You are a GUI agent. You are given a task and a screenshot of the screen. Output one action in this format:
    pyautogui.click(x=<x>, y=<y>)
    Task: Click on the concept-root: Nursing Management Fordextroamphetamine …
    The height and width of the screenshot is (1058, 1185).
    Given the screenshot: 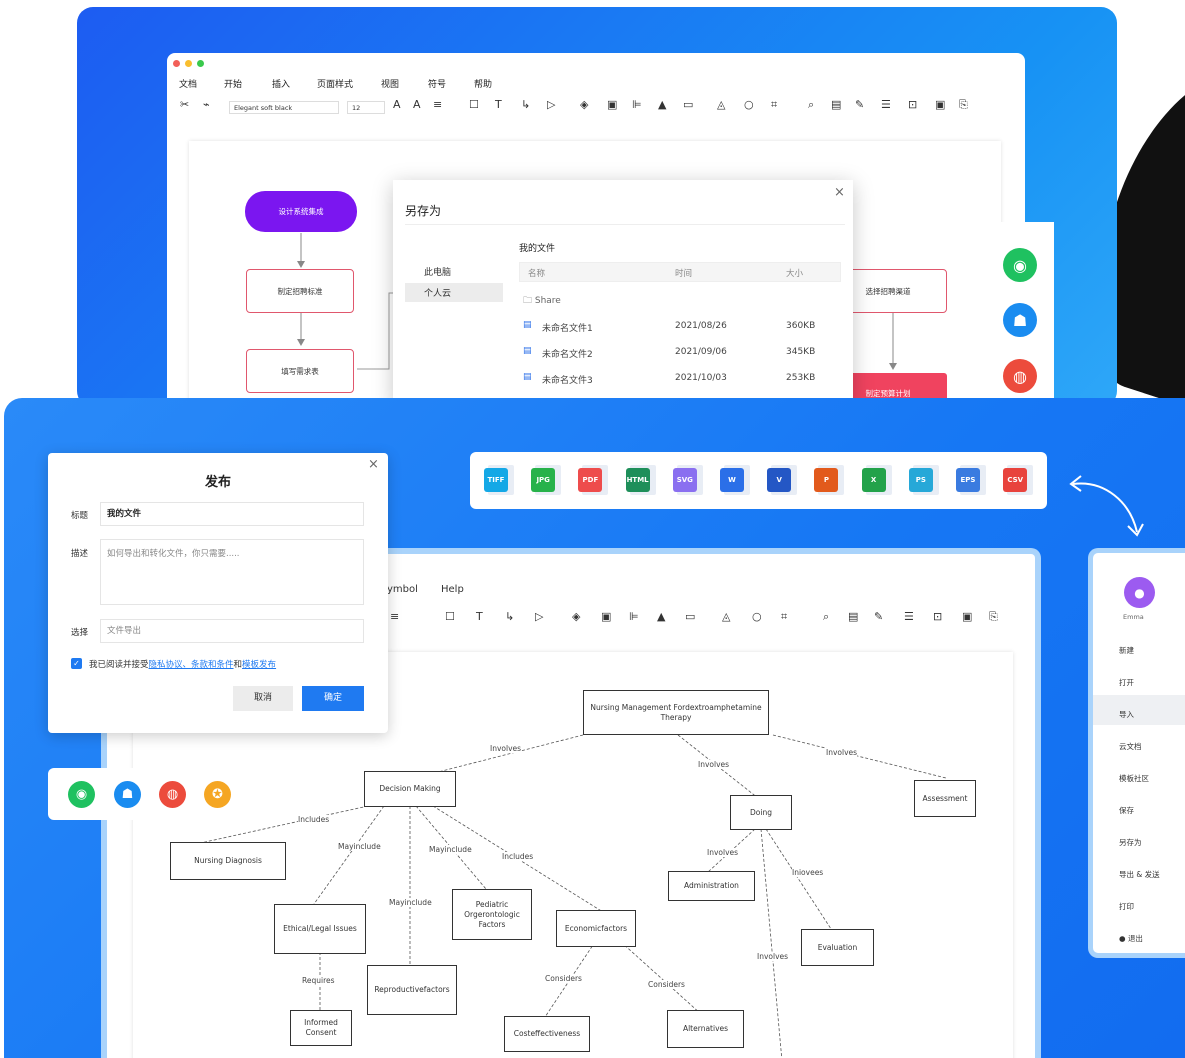 What is the action you would take?
    pyautogui.click(x=676, y=712)
    